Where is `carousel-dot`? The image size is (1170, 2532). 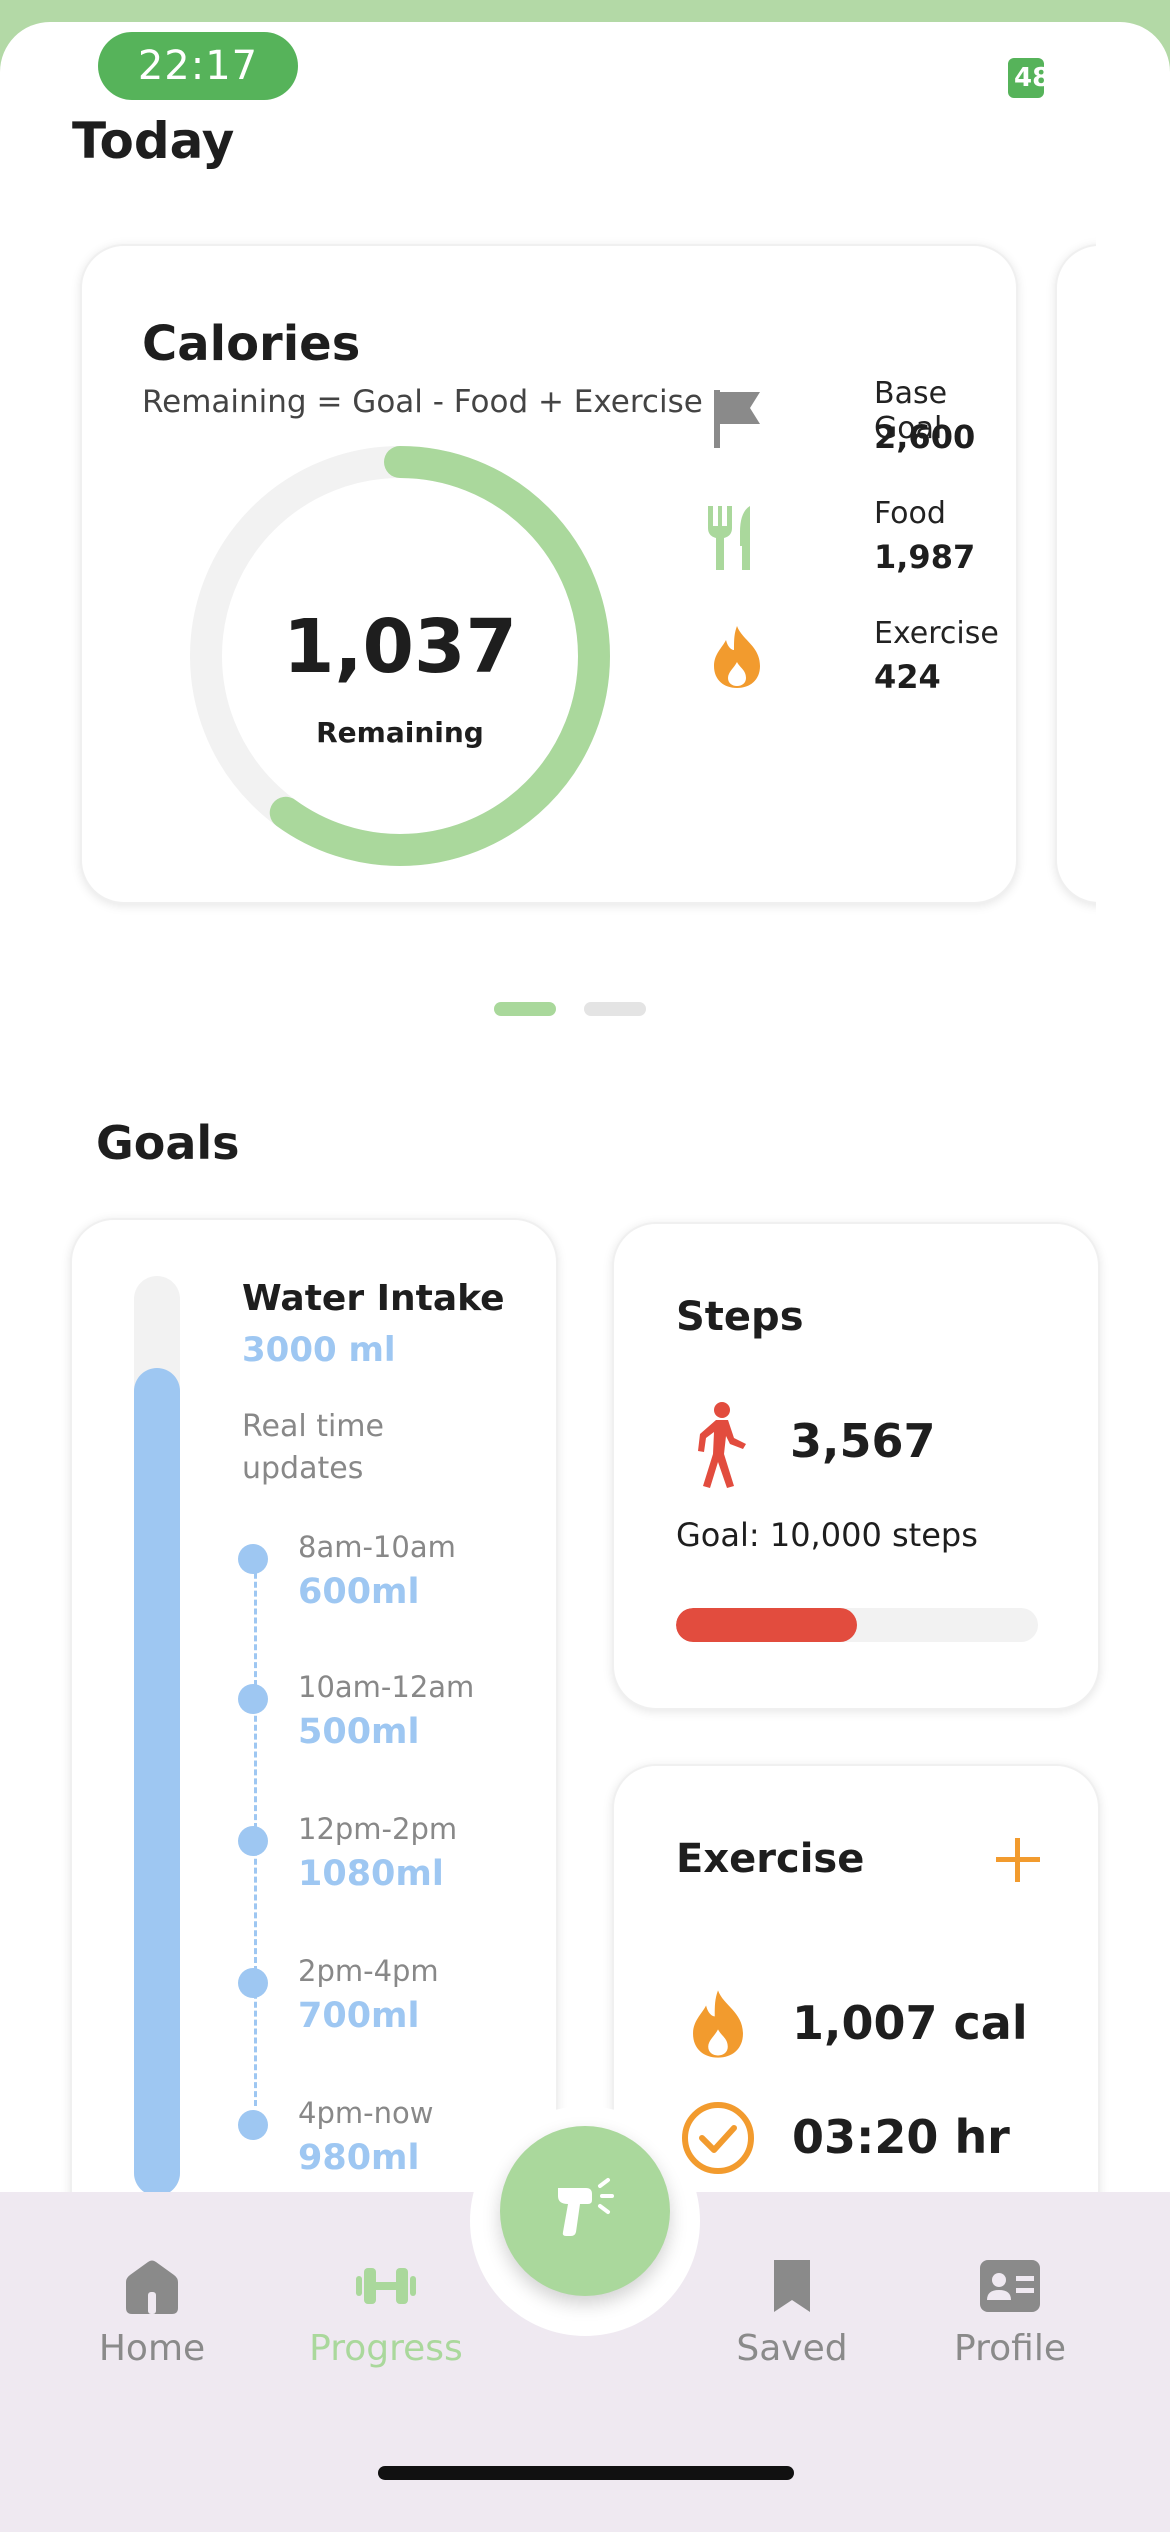
carousel-dot is located at coordinates (615, 1009).